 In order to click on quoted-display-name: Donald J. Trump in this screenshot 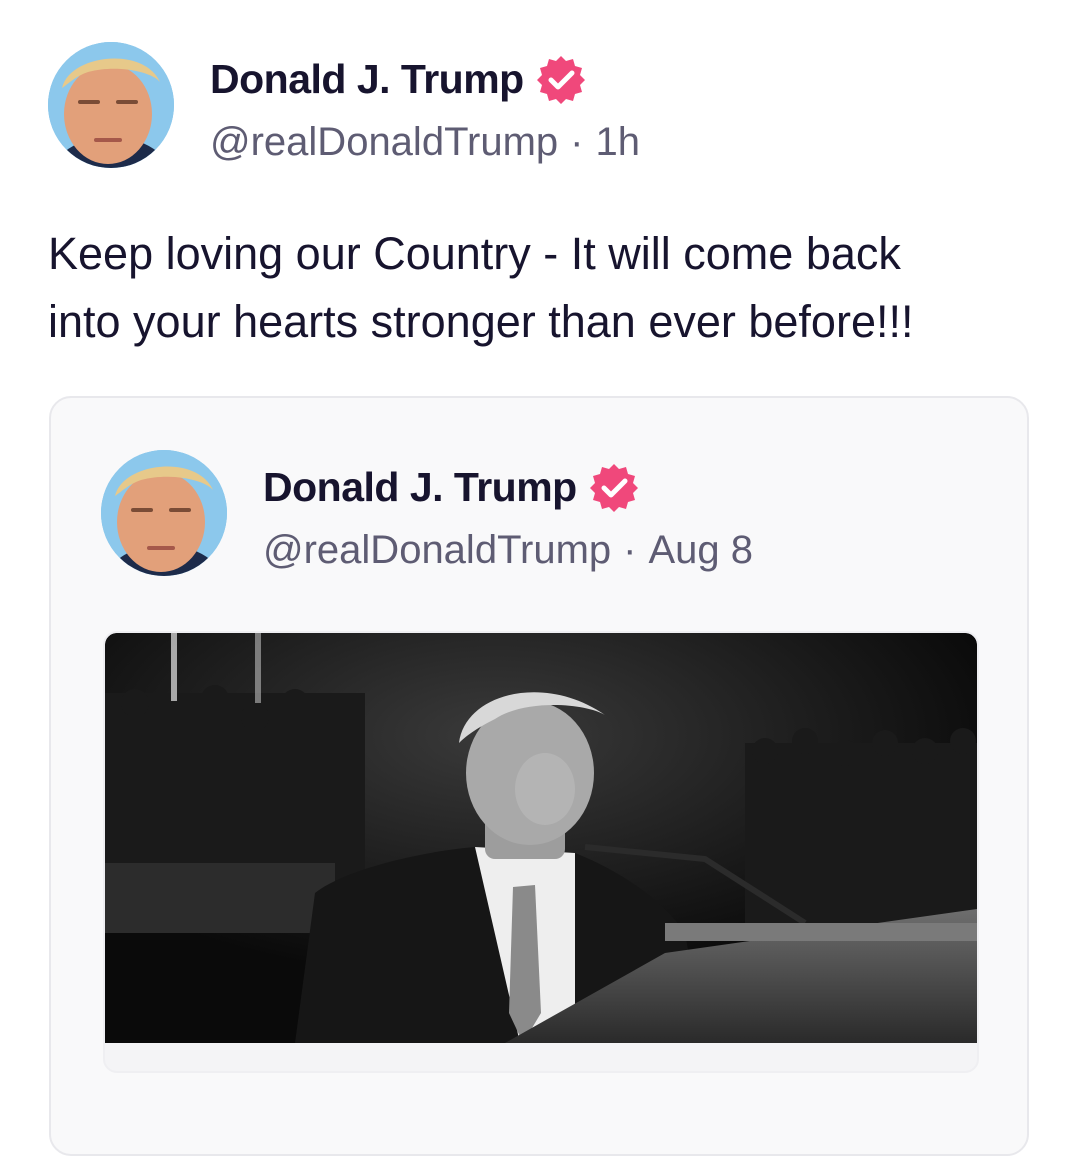, I will do `click(420, 487)`.